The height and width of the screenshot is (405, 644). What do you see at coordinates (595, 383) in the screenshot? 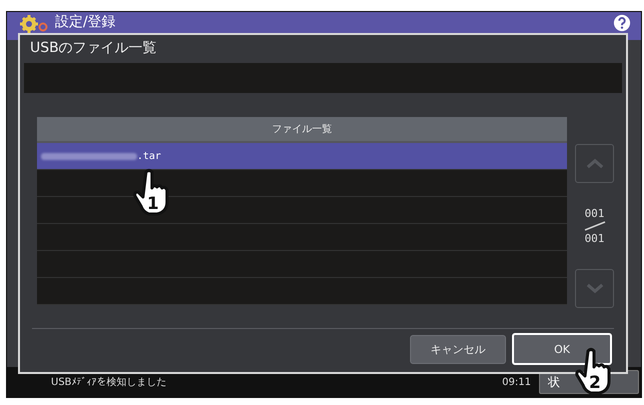
I see `step-number: 2` at bounding box center [595, 383].